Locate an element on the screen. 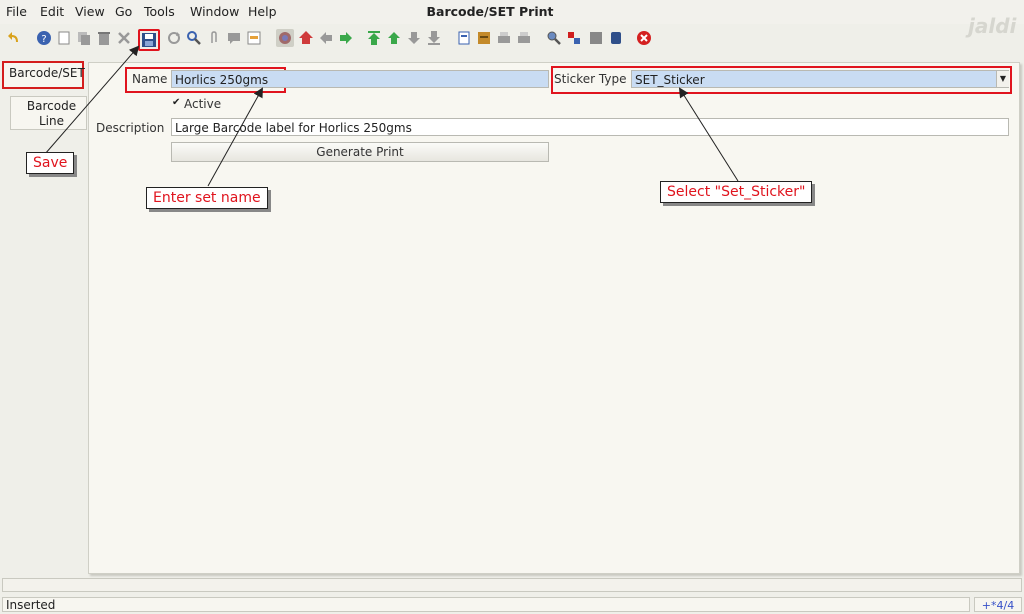 The height and width of the screenshot is (614, 1024). generate-print-button: Generate Print is located at coordinates (360, 152).